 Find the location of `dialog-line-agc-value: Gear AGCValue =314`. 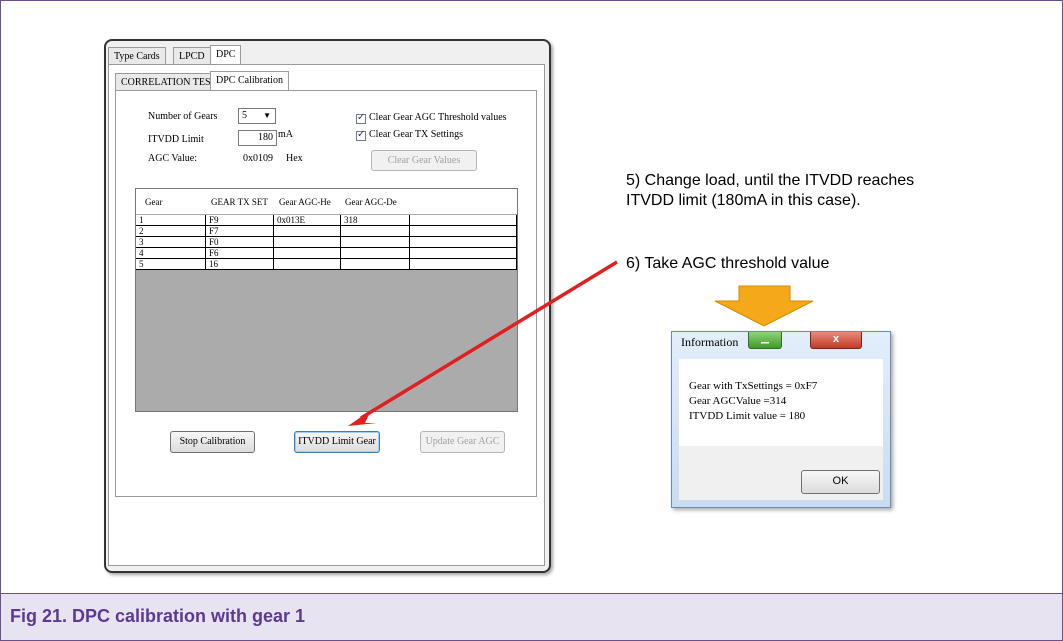

dialog-line-agc-value: Gear AGCValue =314 is located at coordinates (738, 401).